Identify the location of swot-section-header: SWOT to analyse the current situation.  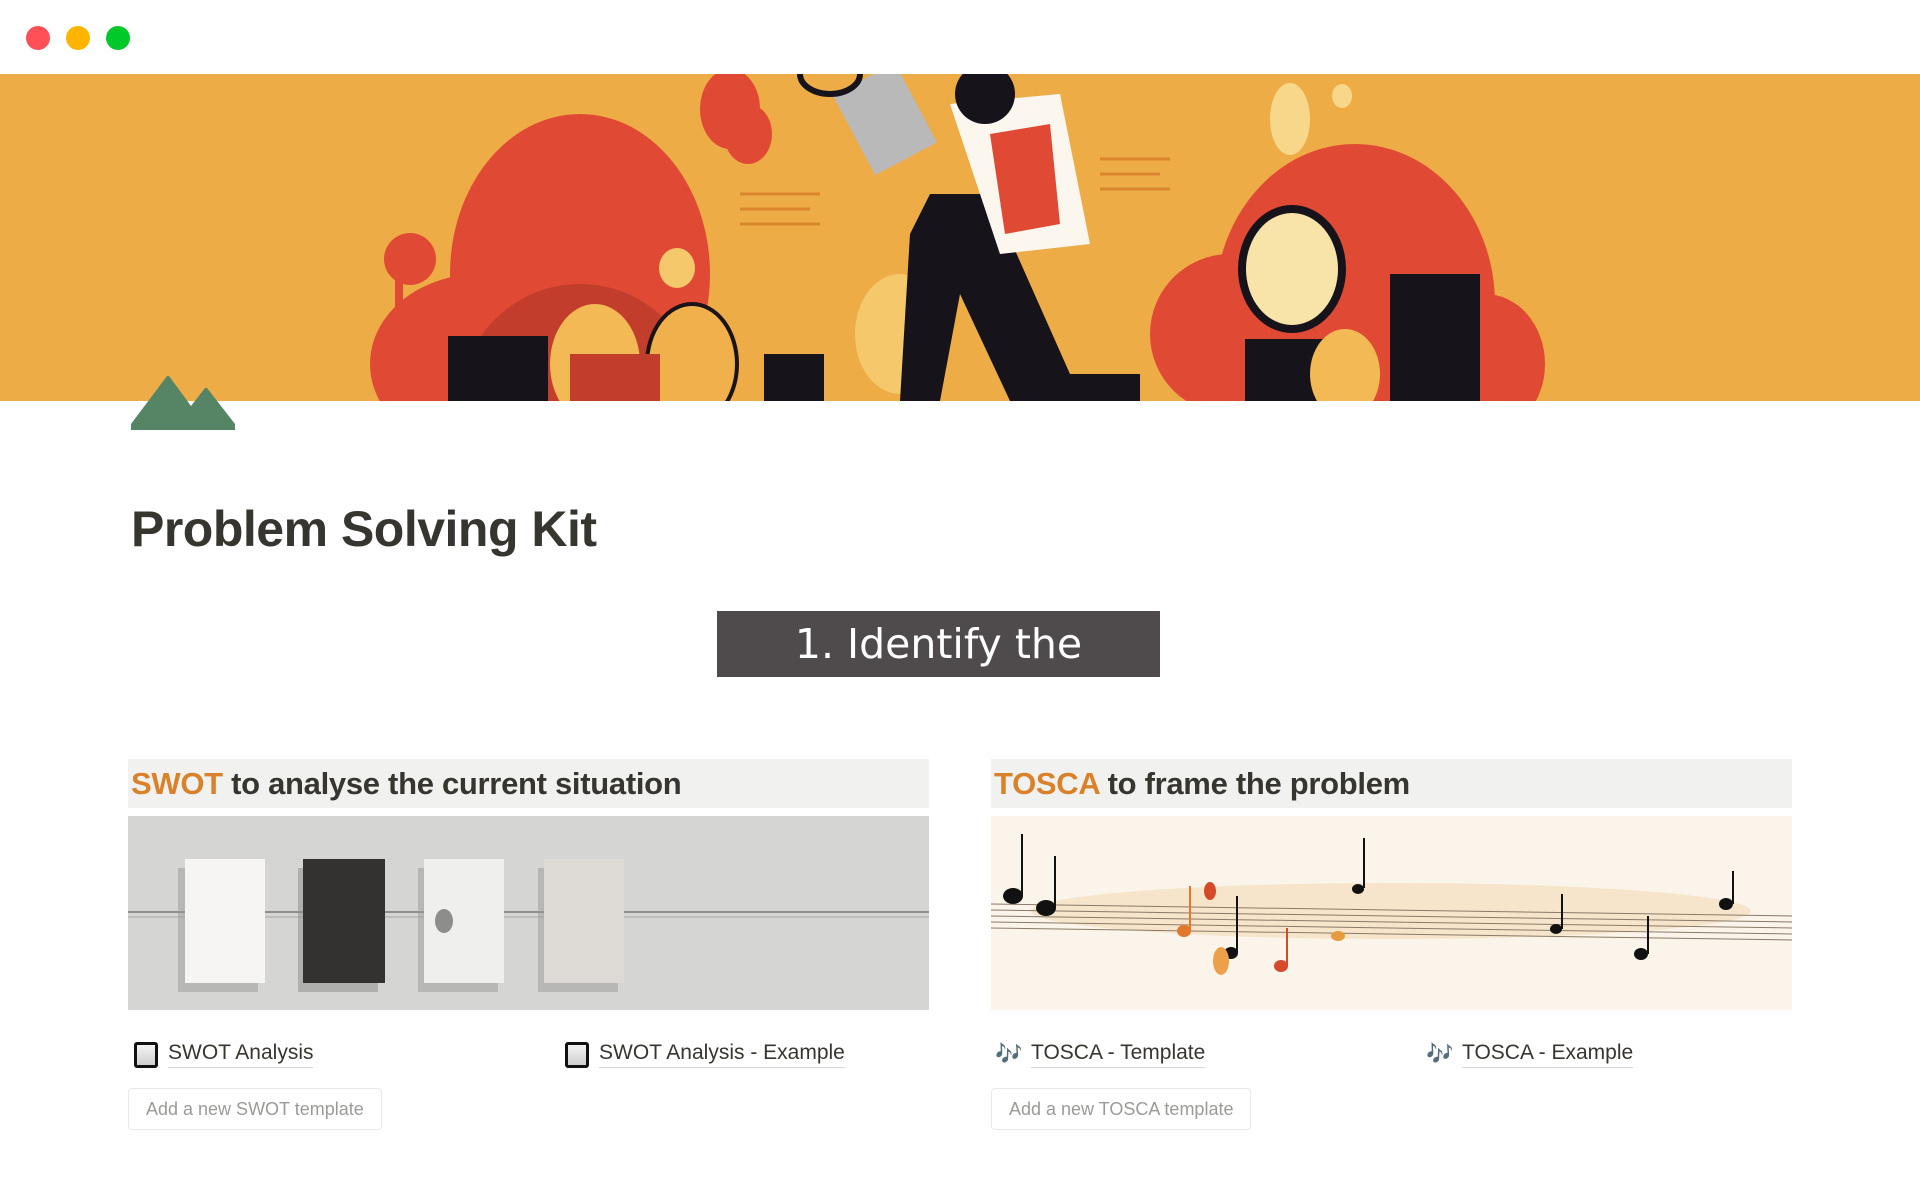
(528, 783).